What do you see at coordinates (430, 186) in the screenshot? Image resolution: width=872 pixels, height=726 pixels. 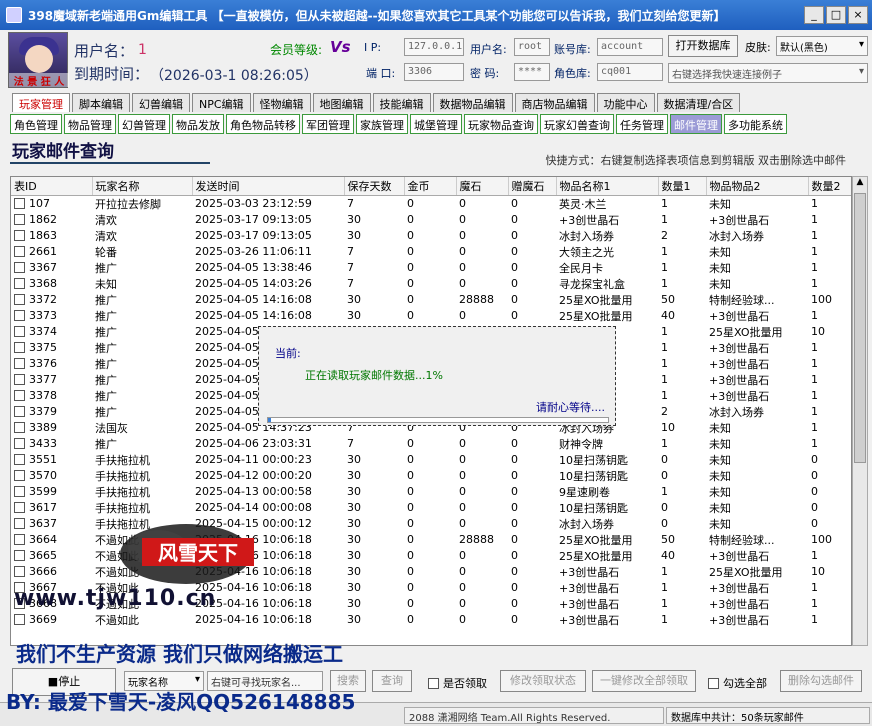 I see `column-header: 金币` at bounding box center [430, 186].